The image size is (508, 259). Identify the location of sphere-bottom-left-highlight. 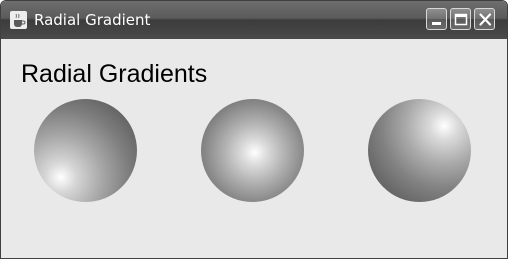
(85, 150).